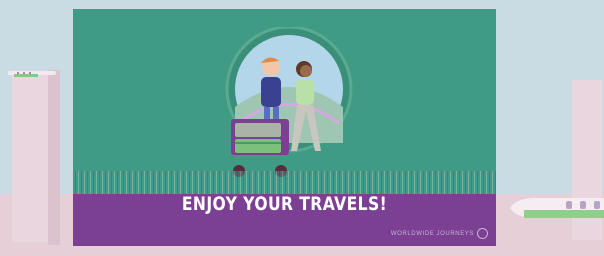 Image resolution: width=604 pixels, height=256 pixels. I want to click on background-building-left, so click(31, 157).